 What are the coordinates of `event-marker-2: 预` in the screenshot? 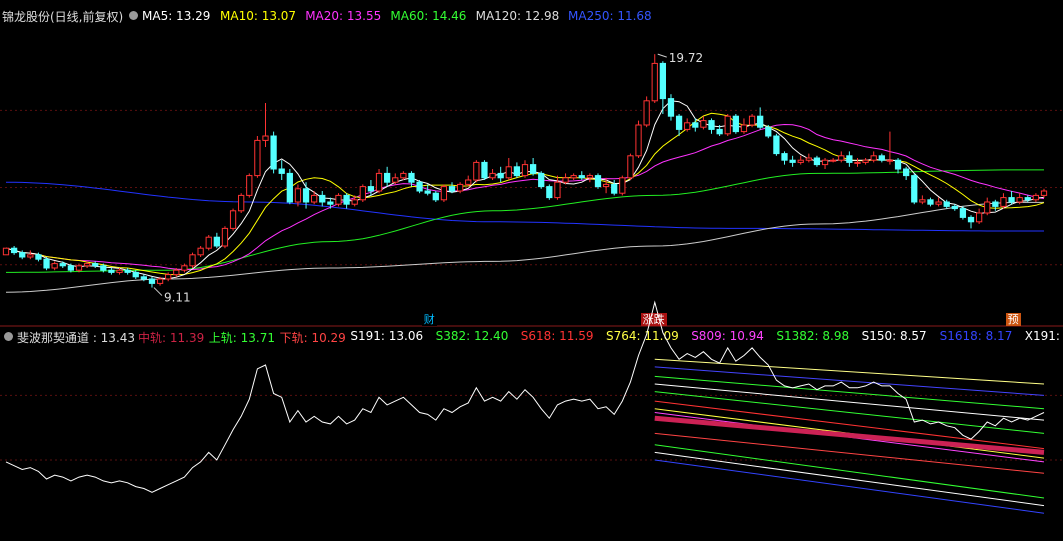 It's located at (1013, 319).